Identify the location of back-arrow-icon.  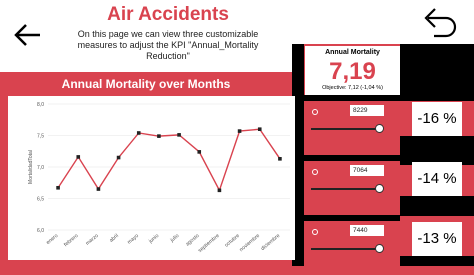
(28, 35).